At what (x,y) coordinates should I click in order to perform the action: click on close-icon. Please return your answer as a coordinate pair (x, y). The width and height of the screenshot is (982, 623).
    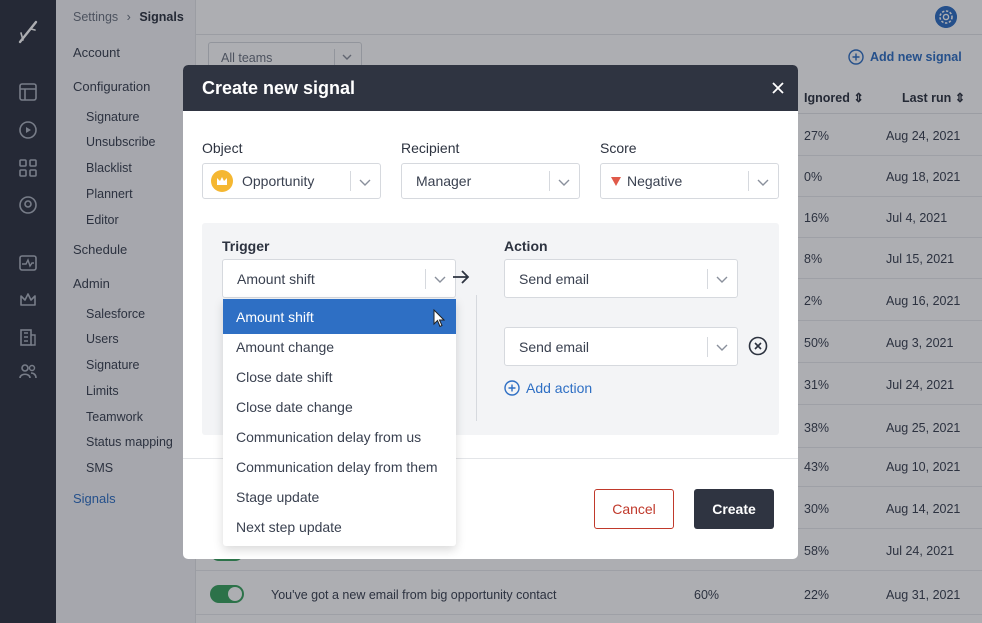
    Looking at the image, I should click on (778, 88).